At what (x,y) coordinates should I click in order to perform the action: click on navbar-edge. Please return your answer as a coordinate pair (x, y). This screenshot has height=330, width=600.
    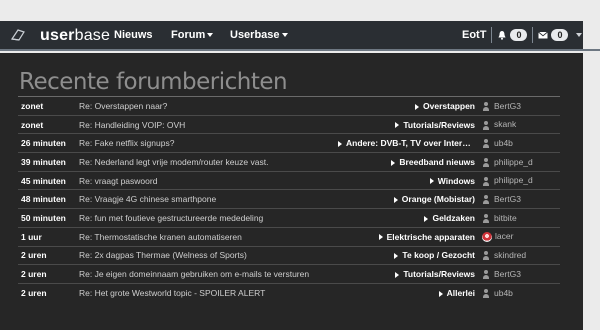
    Looking at the image, I should click on (591, 35).